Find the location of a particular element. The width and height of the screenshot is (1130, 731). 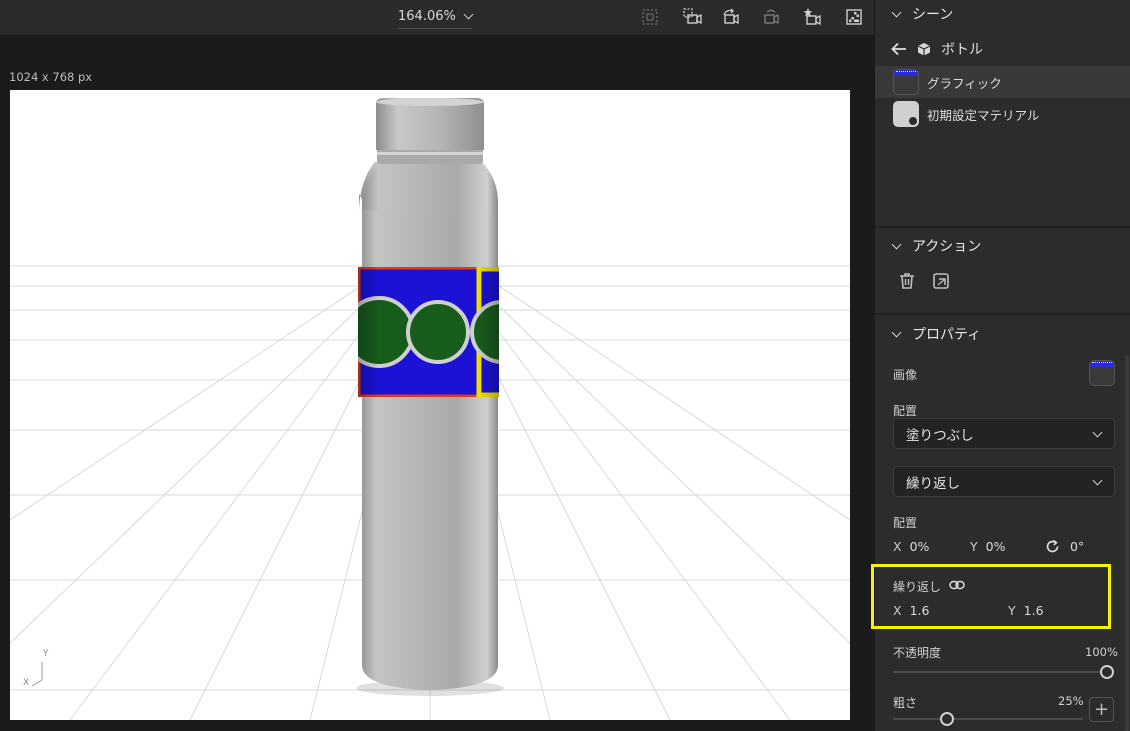

axis-gizmo is located at coordinates (37, 674).